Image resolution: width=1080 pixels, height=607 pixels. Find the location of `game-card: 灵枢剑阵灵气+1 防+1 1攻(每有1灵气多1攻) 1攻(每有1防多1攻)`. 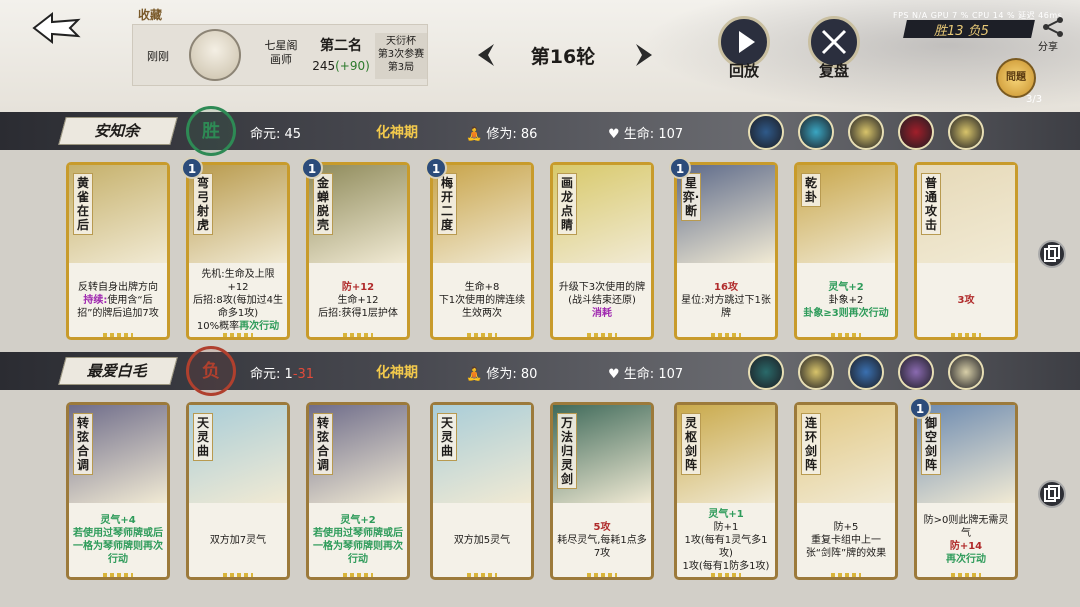

game-card: 灵枢剑阵灵气+1 防+1 1攻(每有1灵气多1攻) 1攻(每有1防多1攻) is located at coordinates (726, 491).